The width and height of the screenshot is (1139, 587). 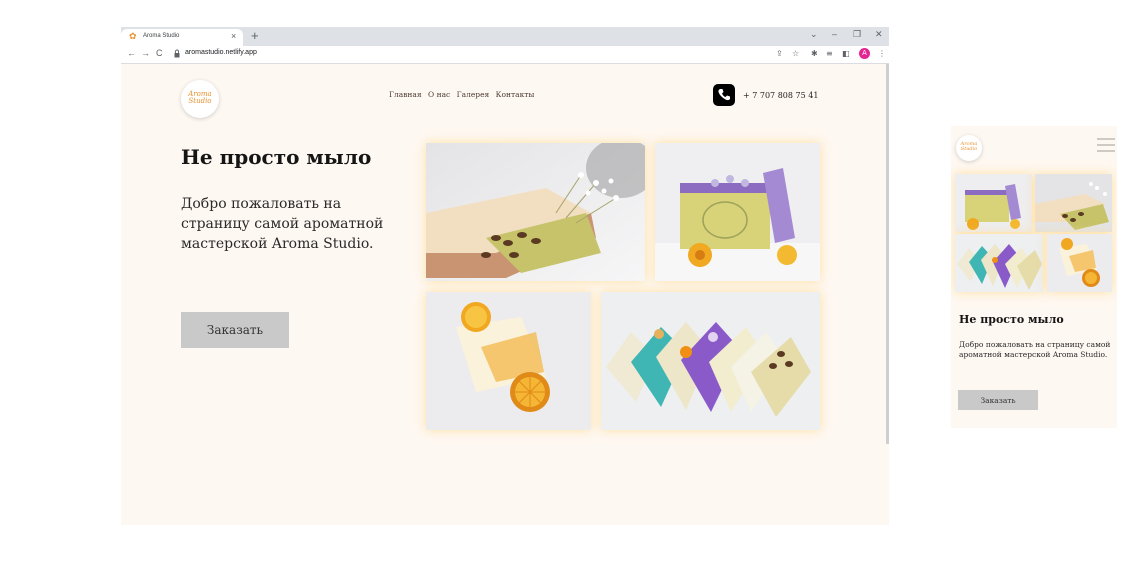 What do you see at coordinates (233, 36) in the screenshot?
I see `tab-close-icon: ×` at bounding box center [233, 36].